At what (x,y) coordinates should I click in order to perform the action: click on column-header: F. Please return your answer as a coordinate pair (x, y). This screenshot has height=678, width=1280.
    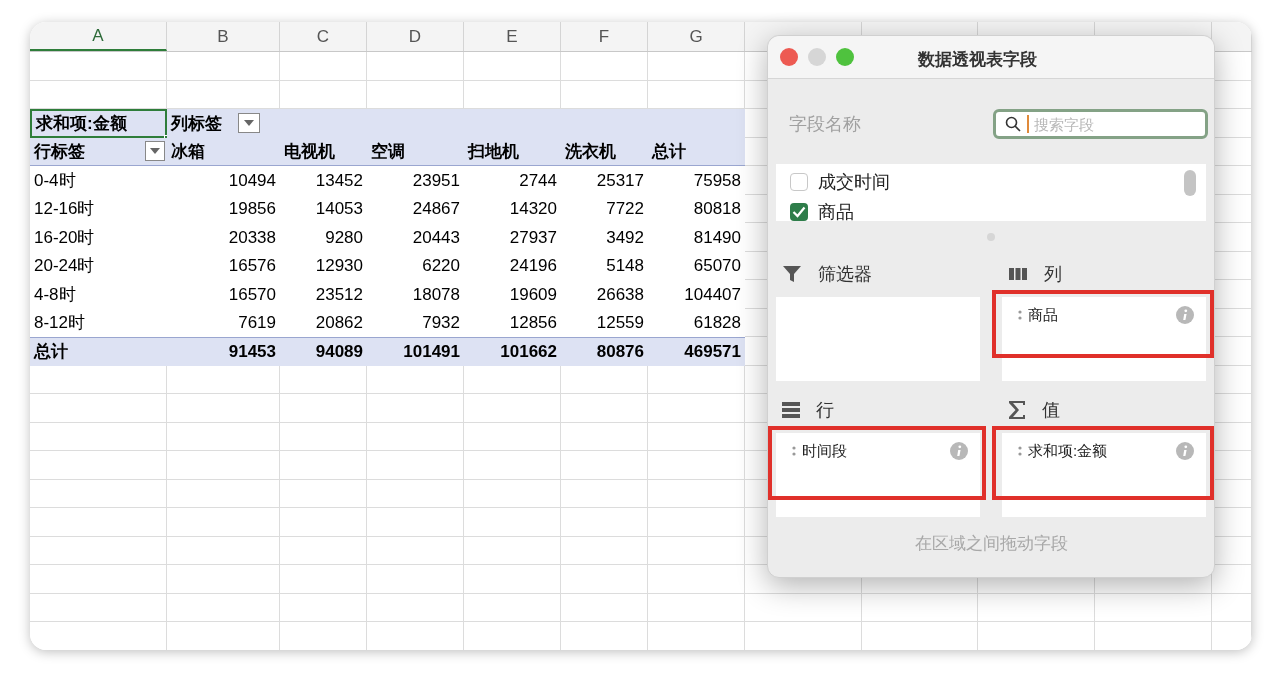
    Looking at the image, I should click on (604, 36).